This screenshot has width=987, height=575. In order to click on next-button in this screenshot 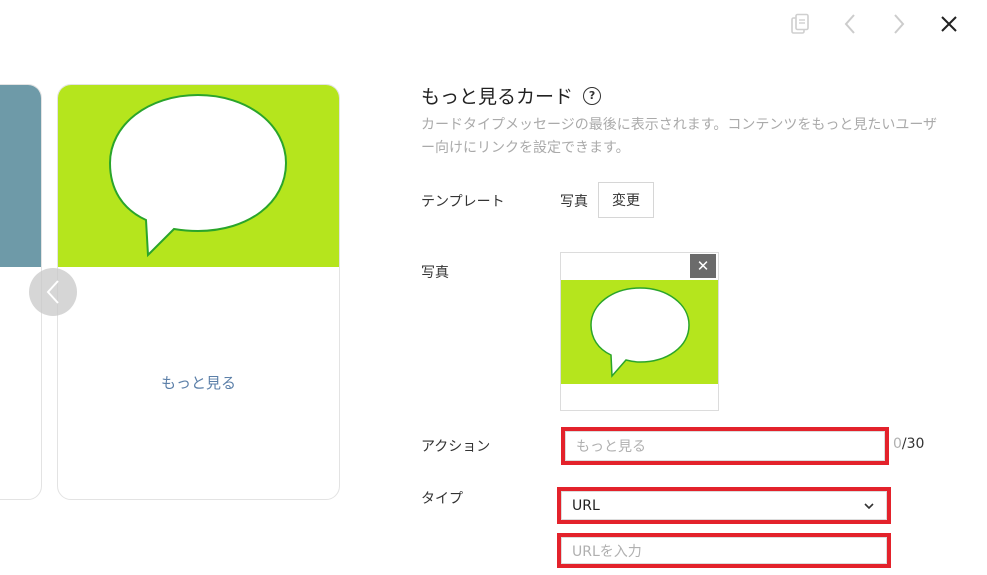, I will do `click(899, 24)`.